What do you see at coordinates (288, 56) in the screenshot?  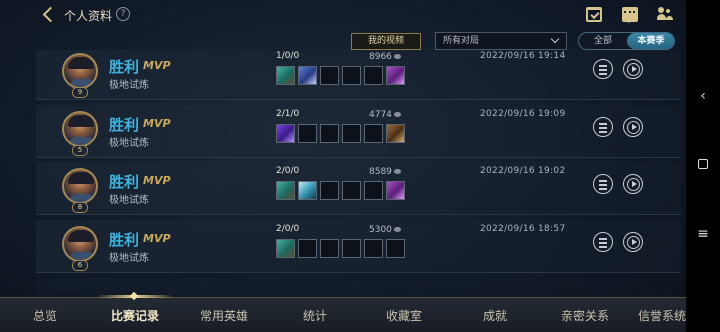 I see `kda: 1/0/0` at bounding box center [288, 56].